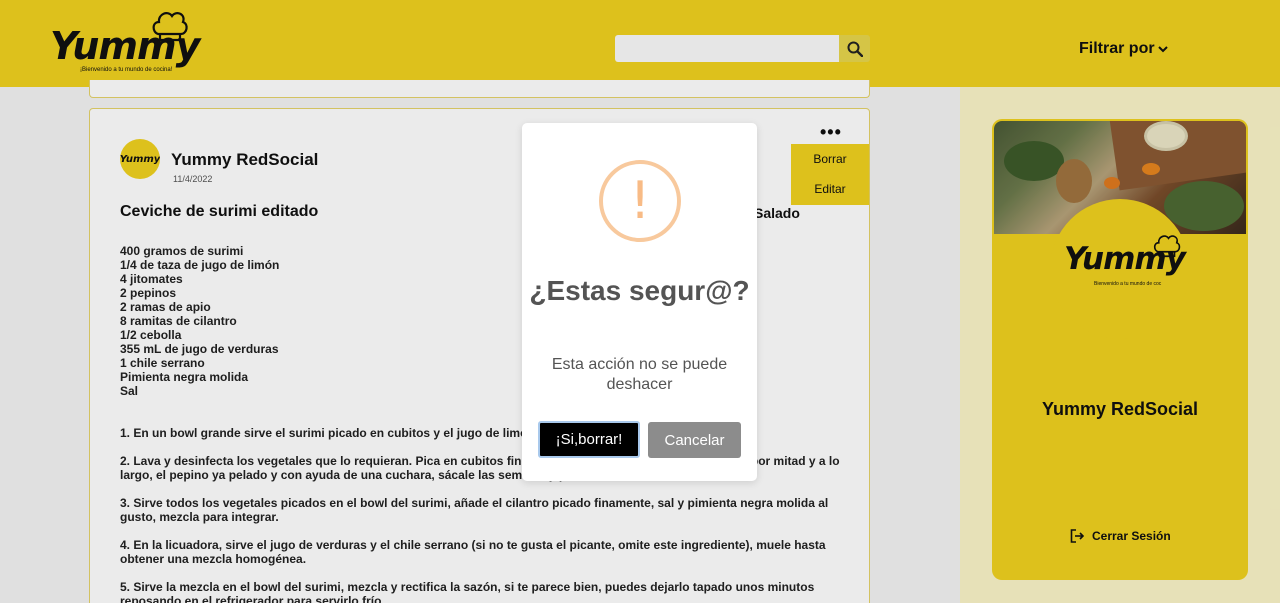 The image size is (1280, 603). What do you see at coordinates (694, 440) in the screenshot?
I see `cancel-button: Cancelar` at bounding box center [694, 440].